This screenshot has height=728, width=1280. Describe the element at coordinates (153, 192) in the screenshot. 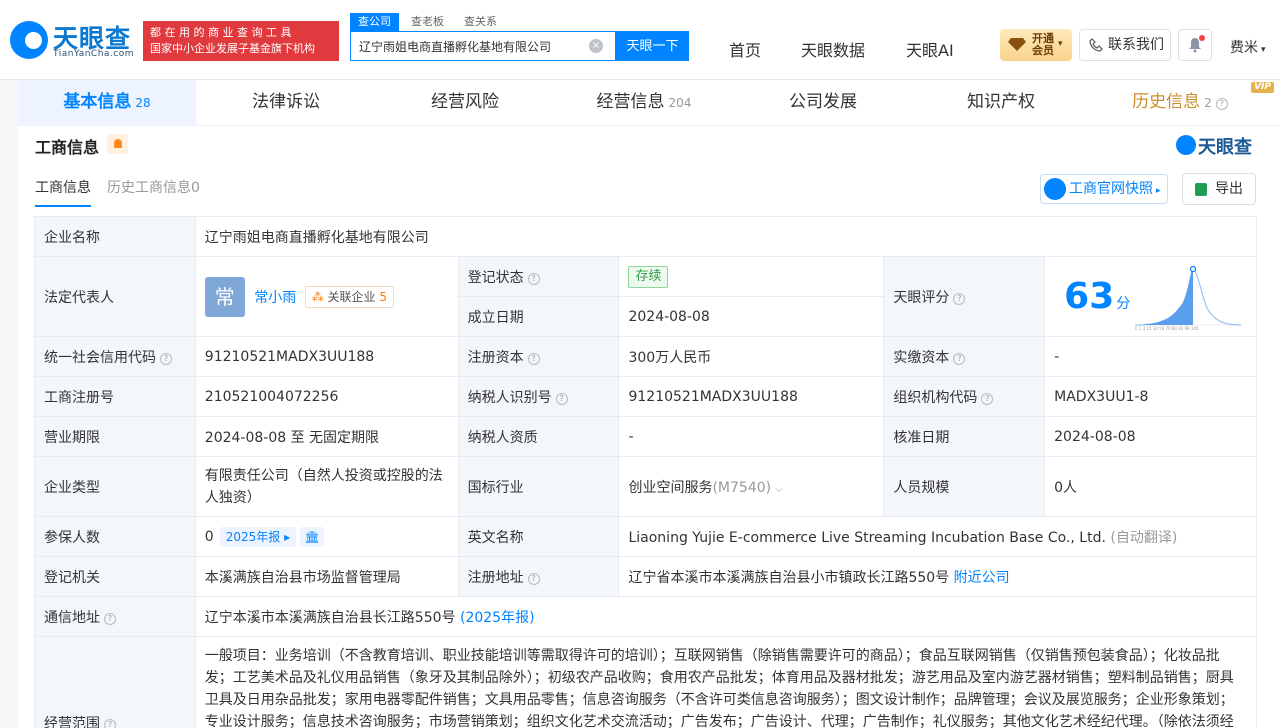

I see `subtab-history-business-info: 历史工商信息0` at that location.